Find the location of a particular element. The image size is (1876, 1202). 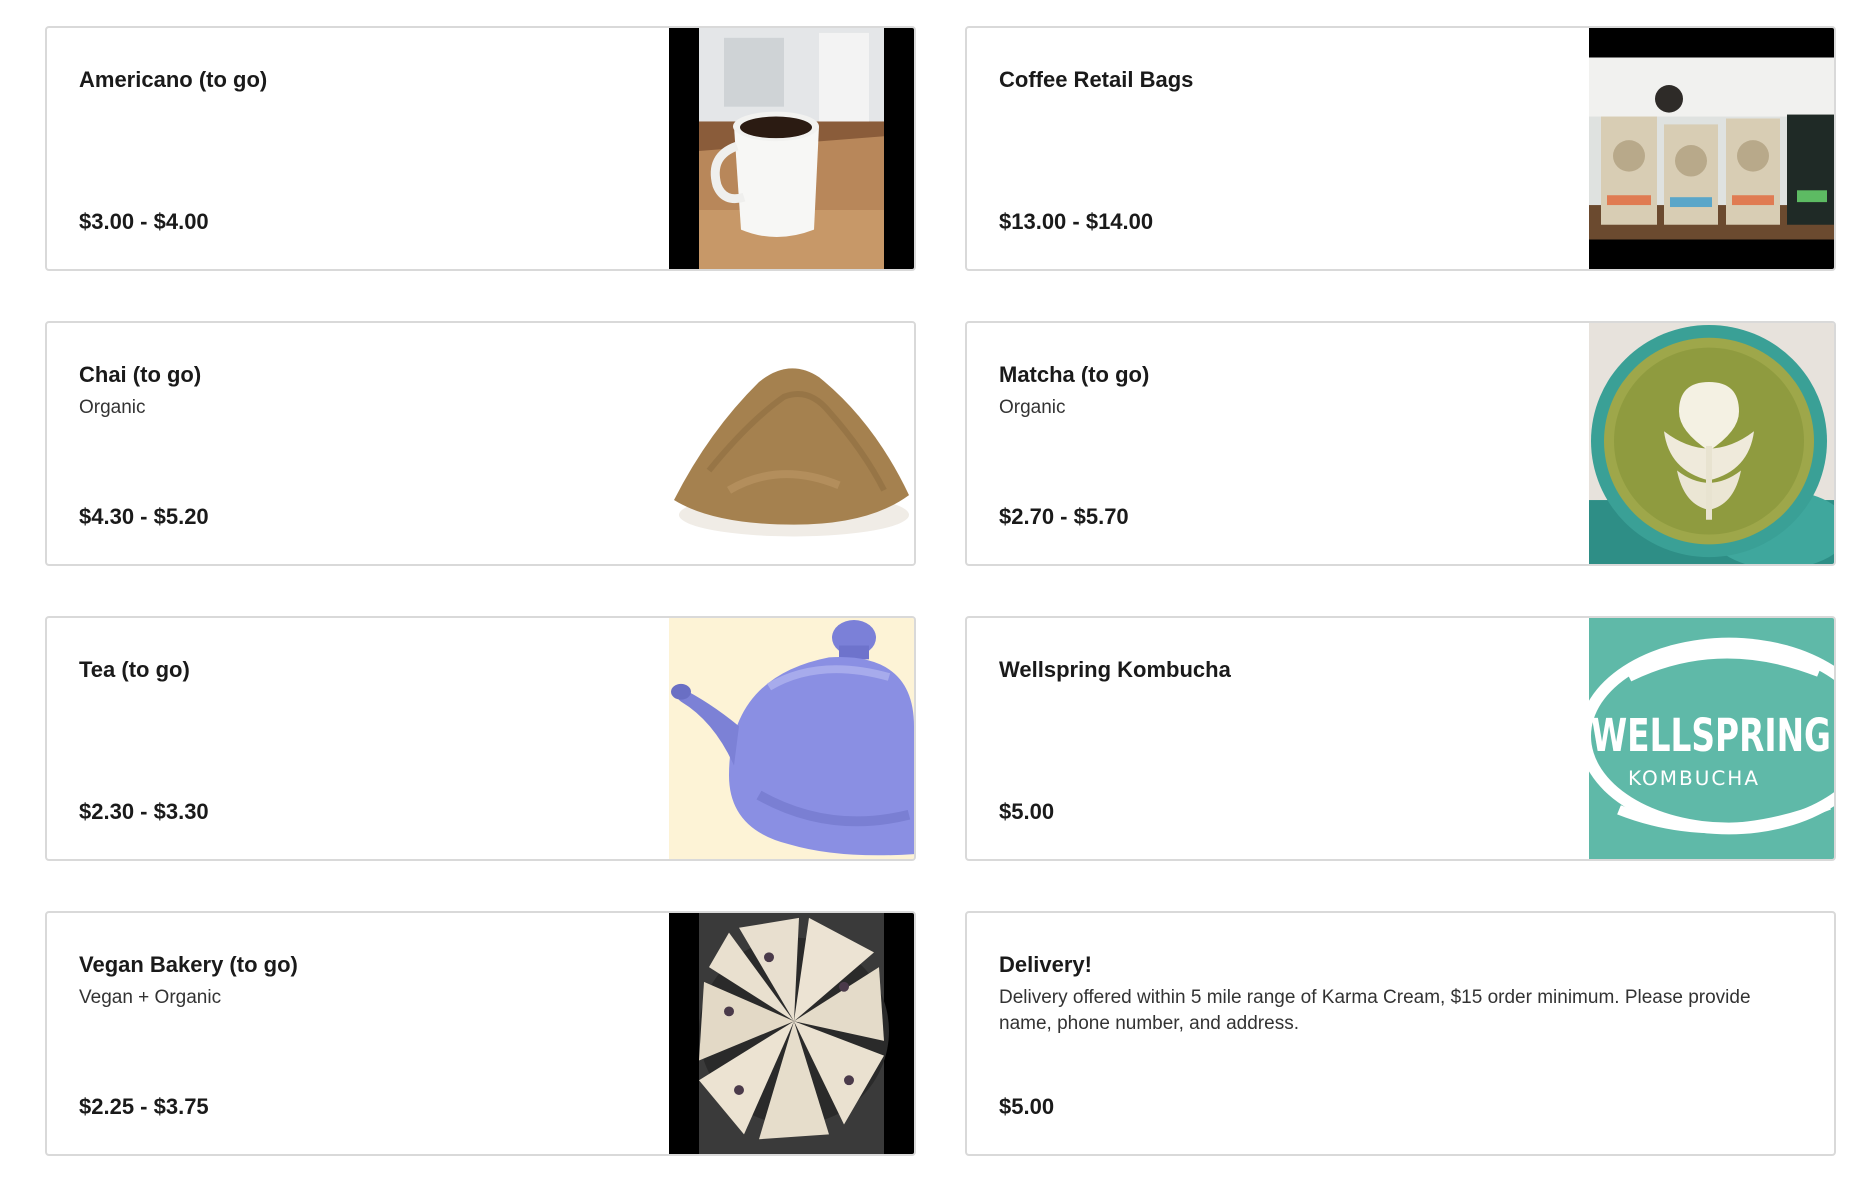

product-image: WELLSPRING KOMBUCHA is located at coordinates (1711, 738).